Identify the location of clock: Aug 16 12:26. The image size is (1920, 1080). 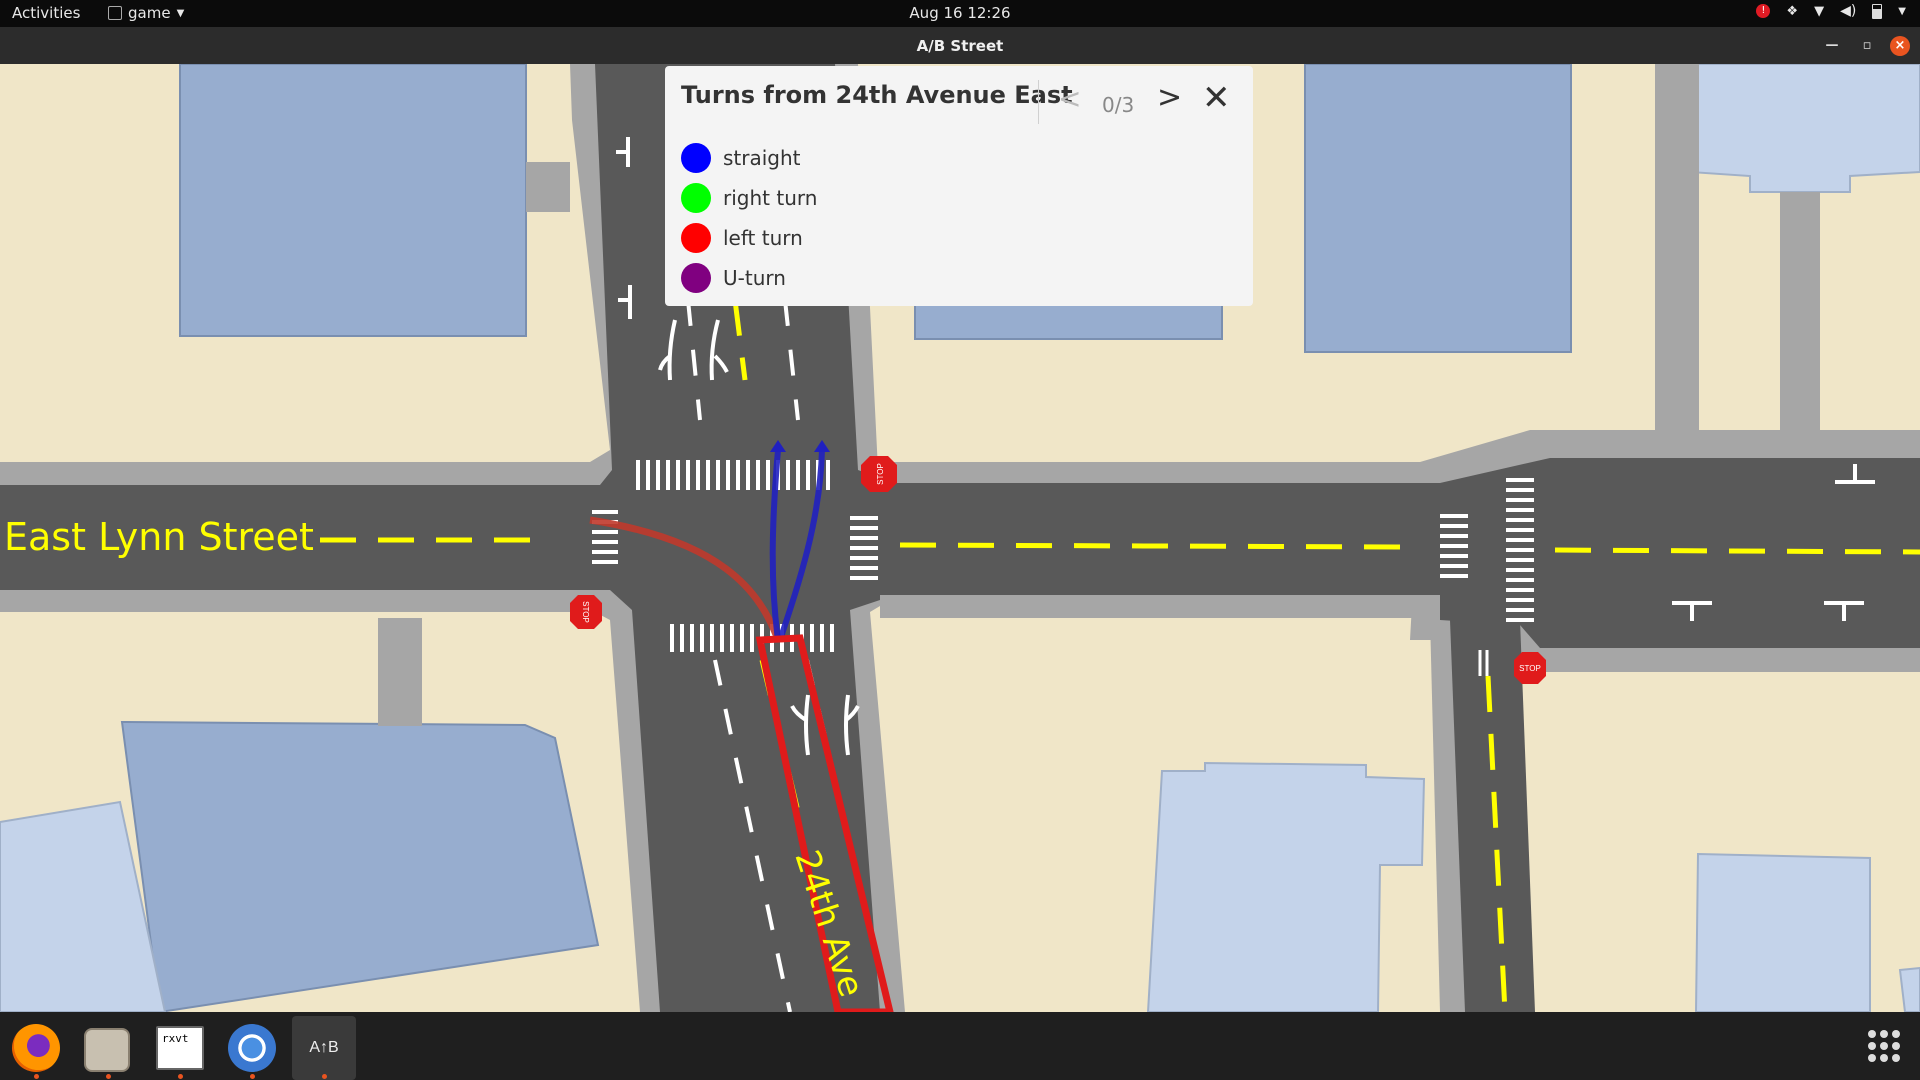
(959, 13).